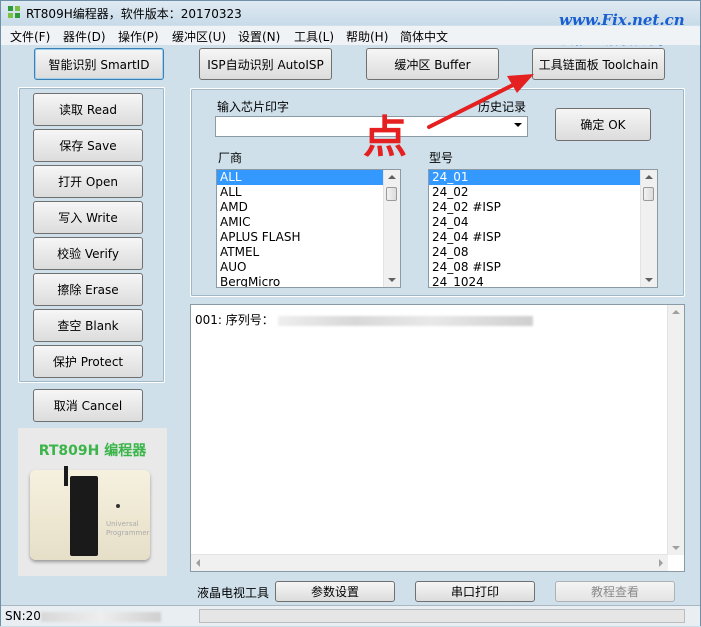 The height and width of the screenshot is (627, 701). What do you see at coordinates (253, 107) in the screenshot?
I see `chip-mark-label: 输入芯片印字` at bounding box center [253, 107].